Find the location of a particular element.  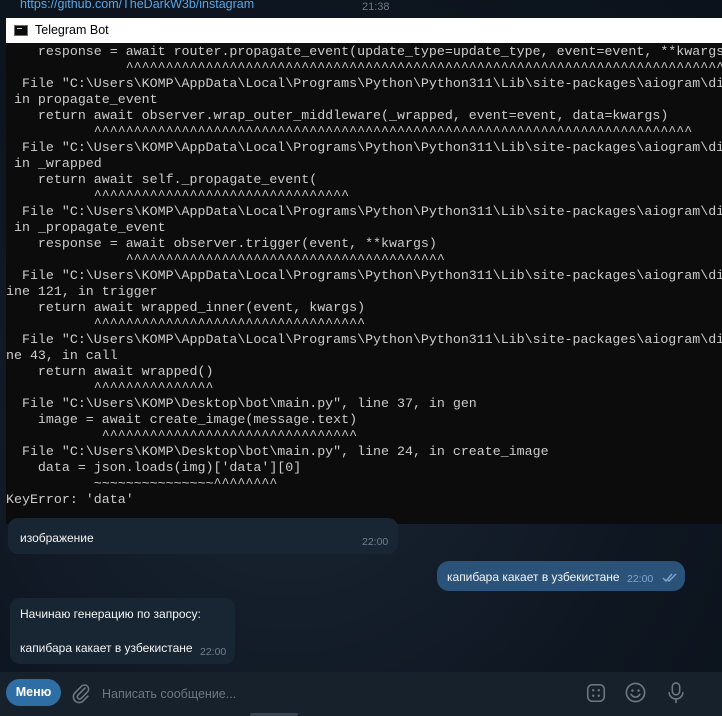

message-time: 21:38 is located at coordinates (376, 7).